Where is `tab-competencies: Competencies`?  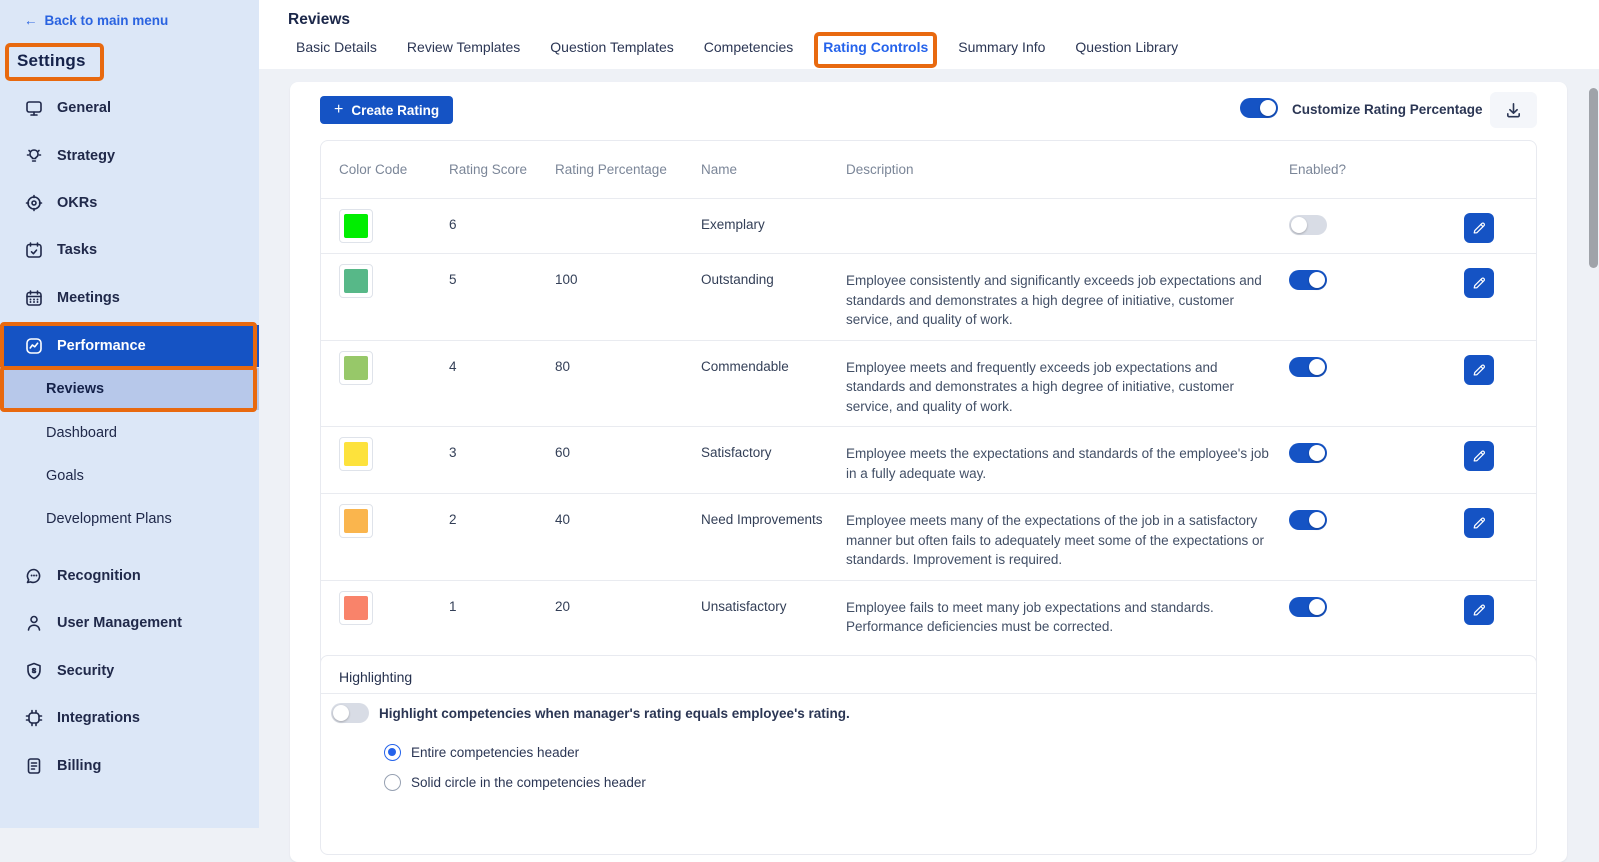
tab-competencies: Competencies is located at coordinates (749, 52).